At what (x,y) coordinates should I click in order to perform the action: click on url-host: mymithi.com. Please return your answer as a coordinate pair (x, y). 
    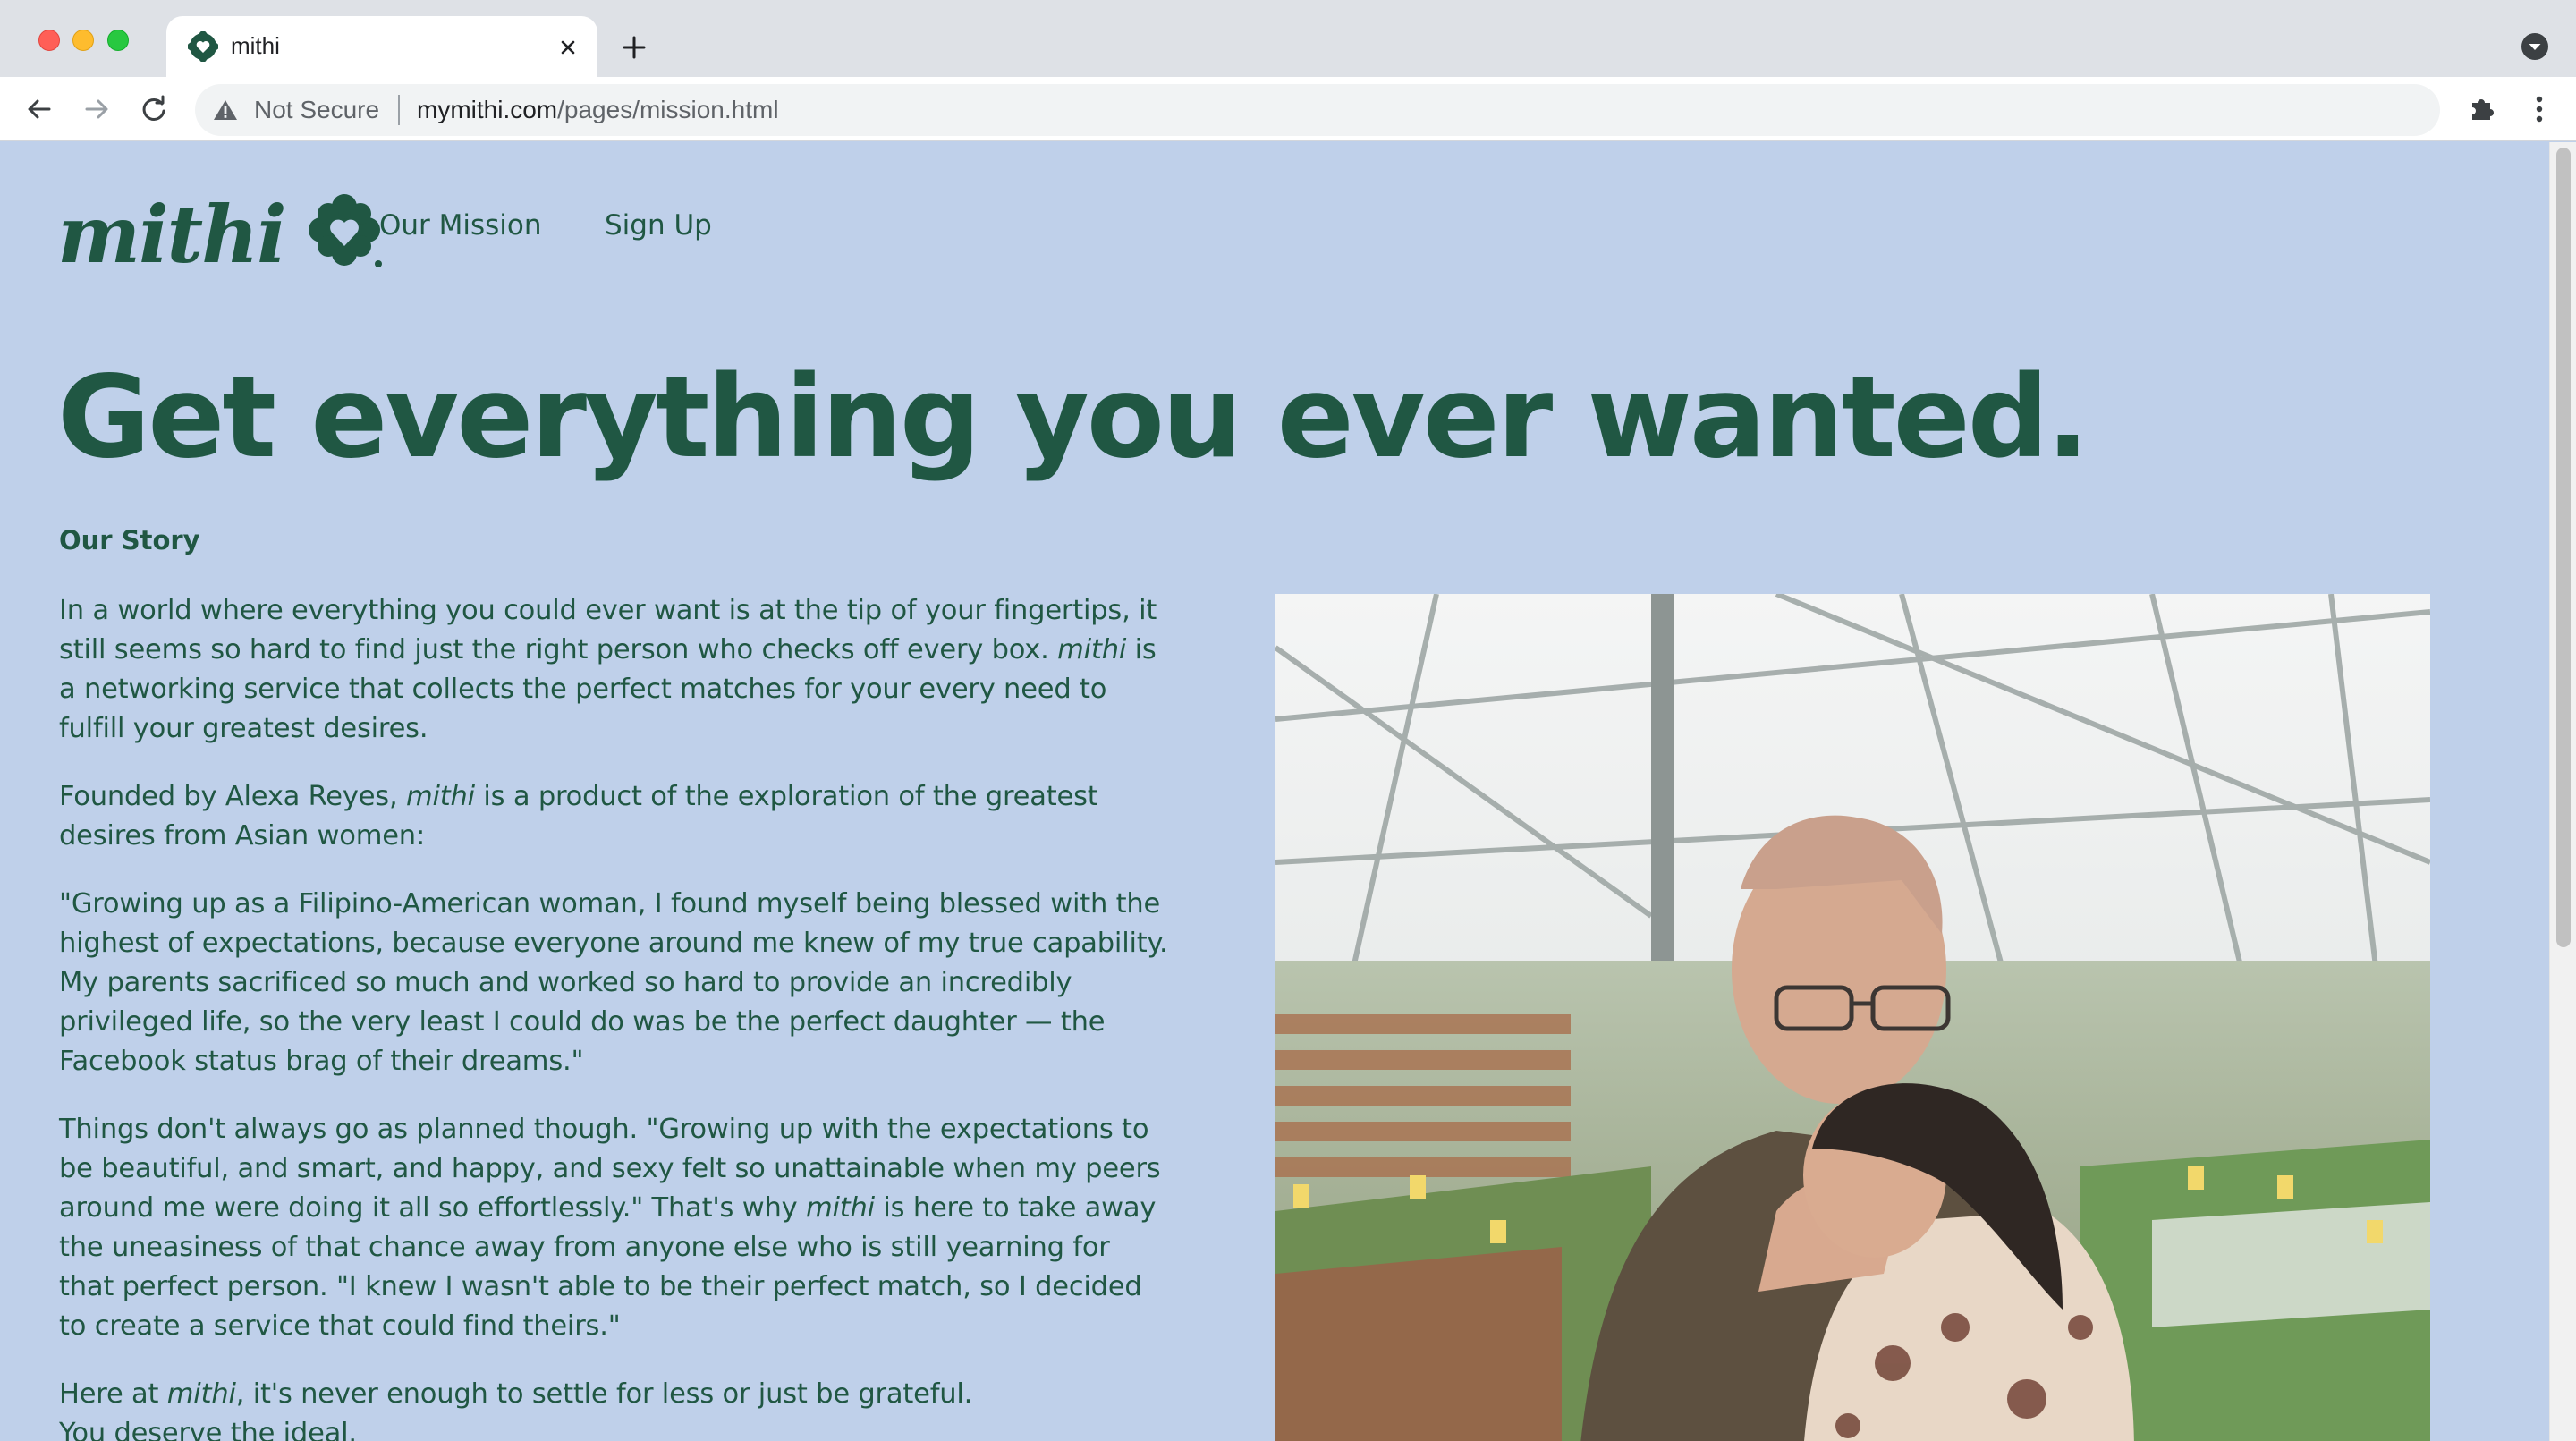
    Looking at the image, I should click on (487, 109).